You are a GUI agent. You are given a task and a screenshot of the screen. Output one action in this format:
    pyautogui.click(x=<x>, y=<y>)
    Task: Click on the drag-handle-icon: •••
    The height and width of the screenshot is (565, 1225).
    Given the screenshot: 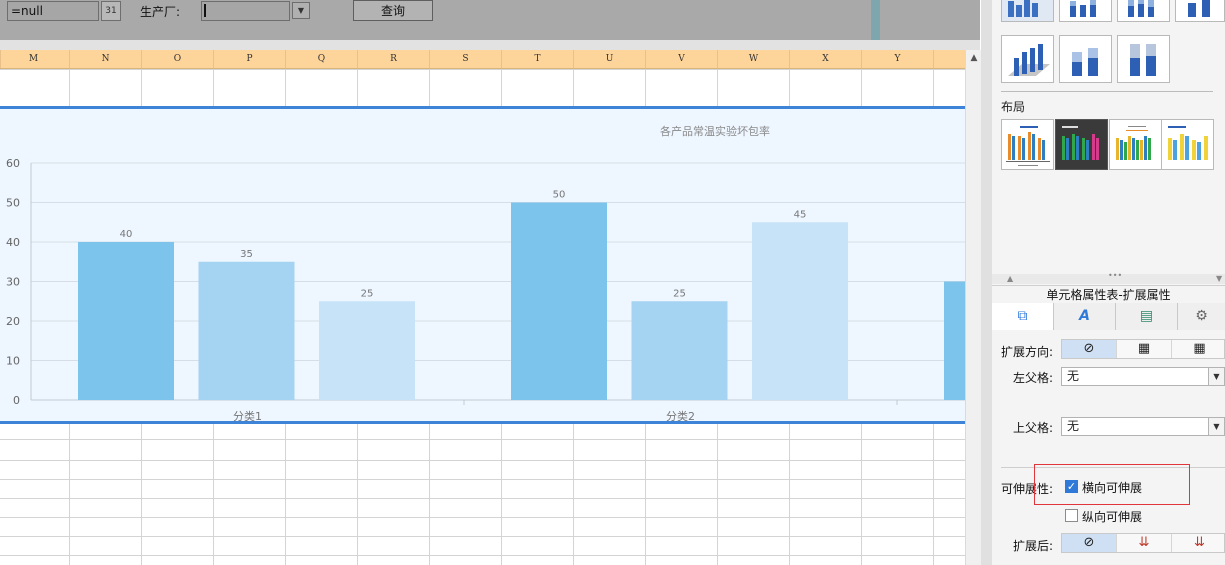 What is the action you would take?
    pyautogui.click(x=1115, y=275)
    